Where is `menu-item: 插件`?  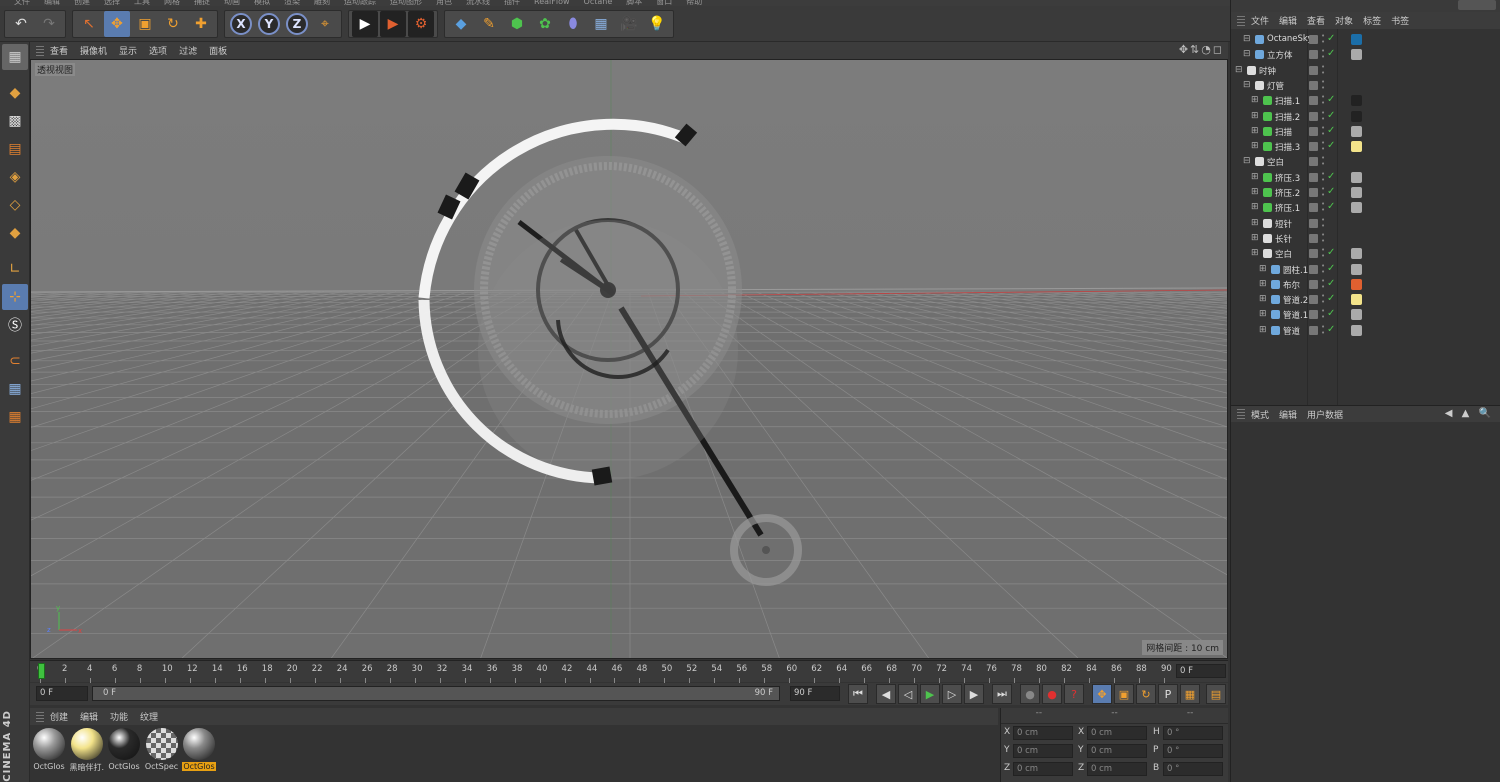 menu-item: 插件 is located at coordinates (512, 3).